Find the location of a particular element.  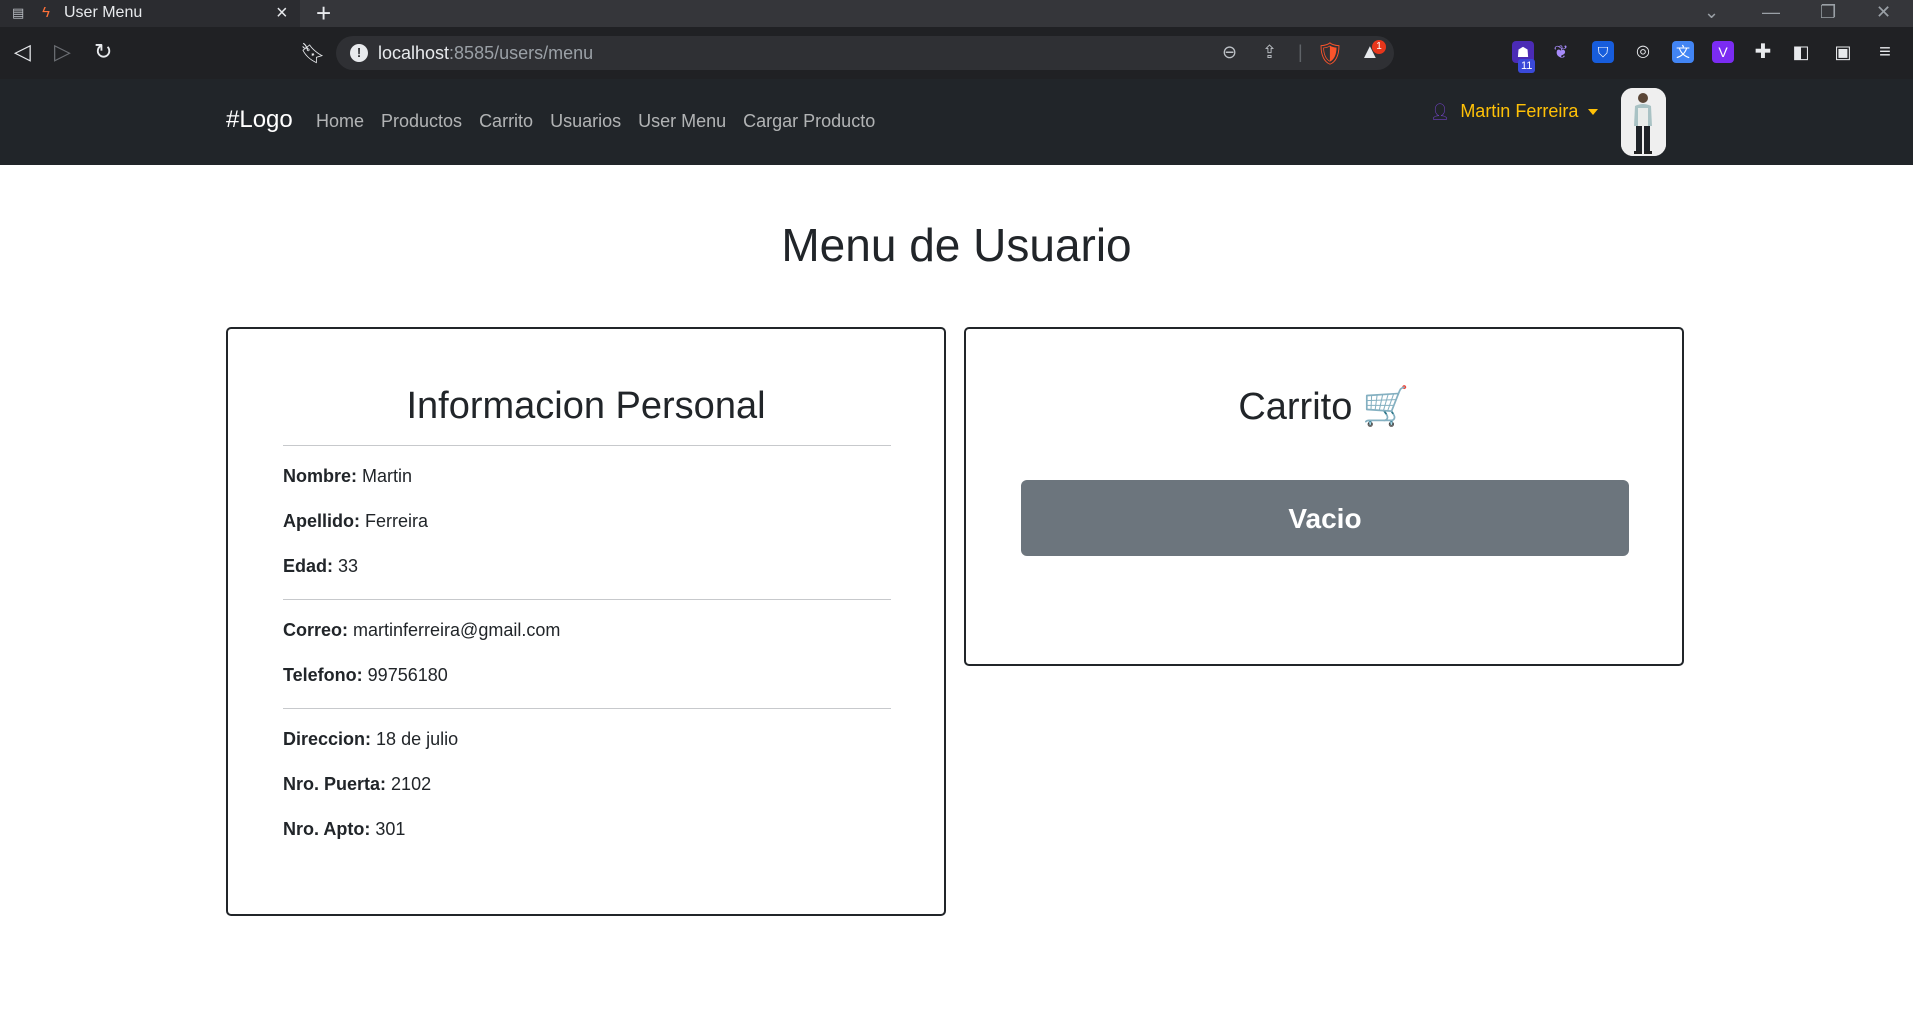

share-icon: ⇪ is located at coordinates (1269, 52).